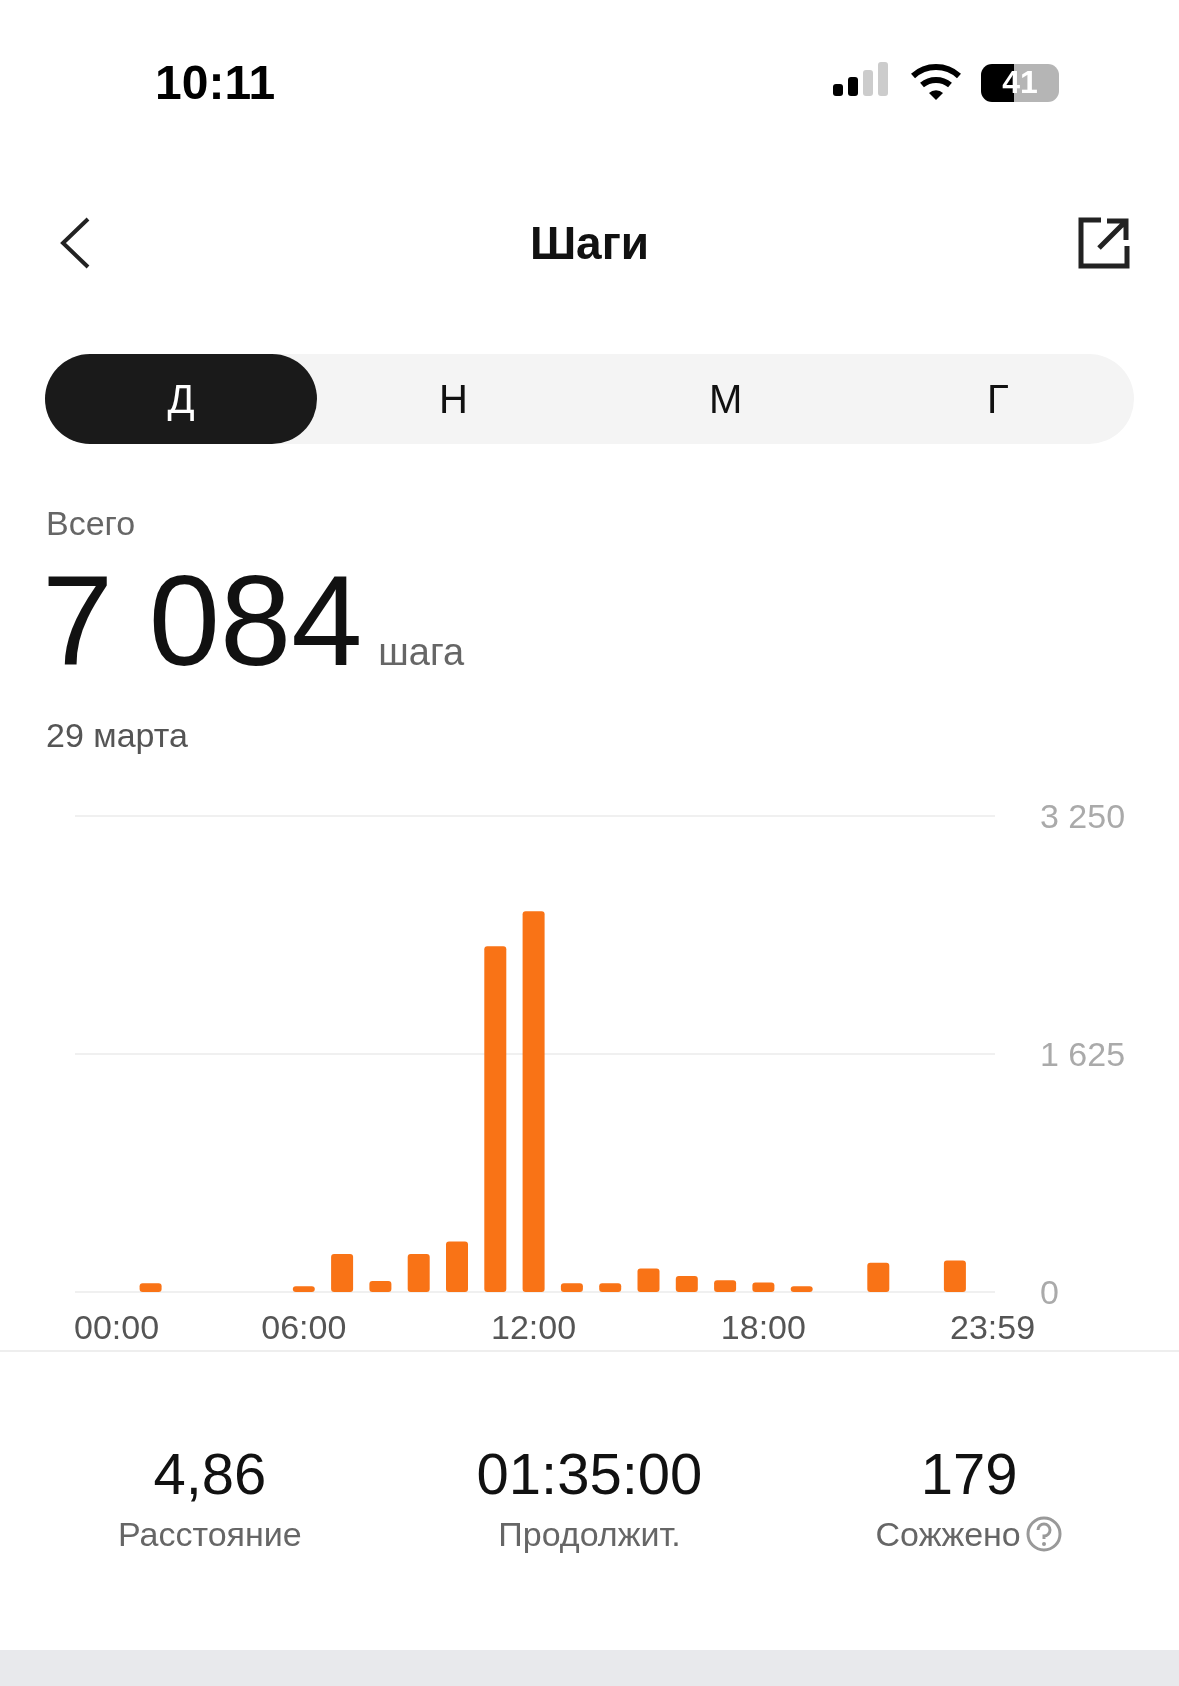  I want to click on steps-unit: шага, so click(421, 652).